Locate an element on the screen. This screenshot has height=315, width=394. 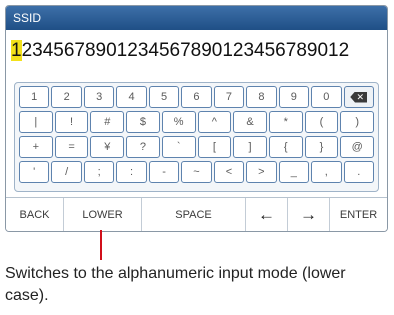
key: 9 is located at coordinates (294, 97).